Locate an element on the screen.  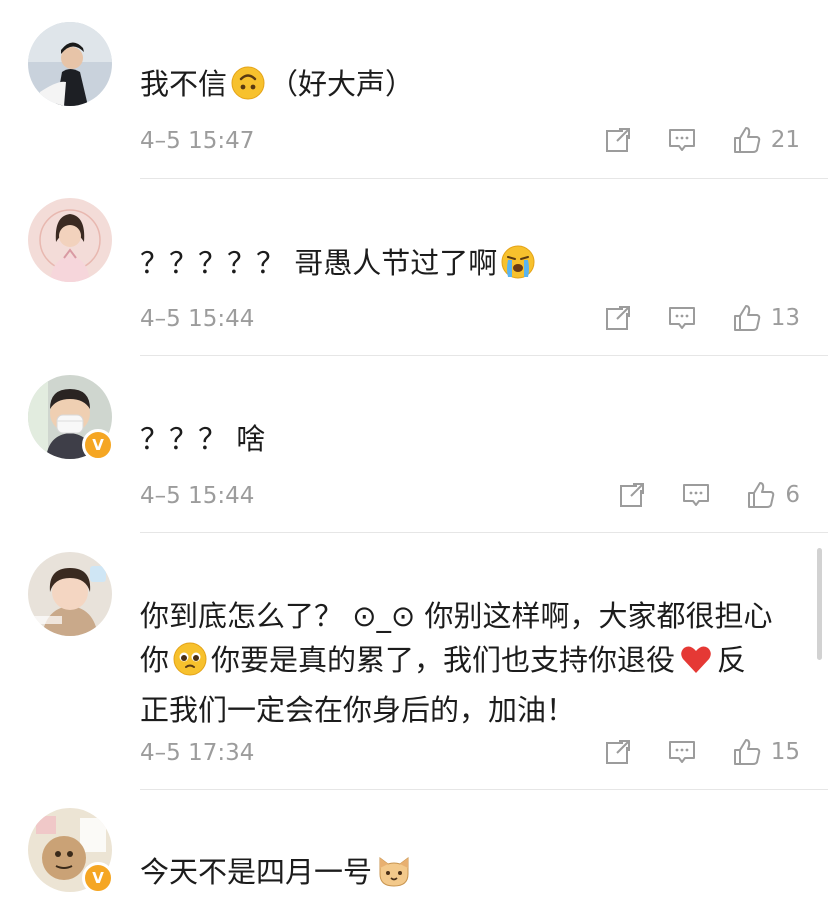
comment-time: 4–5 15:47 is located at coordinates (197, 141).